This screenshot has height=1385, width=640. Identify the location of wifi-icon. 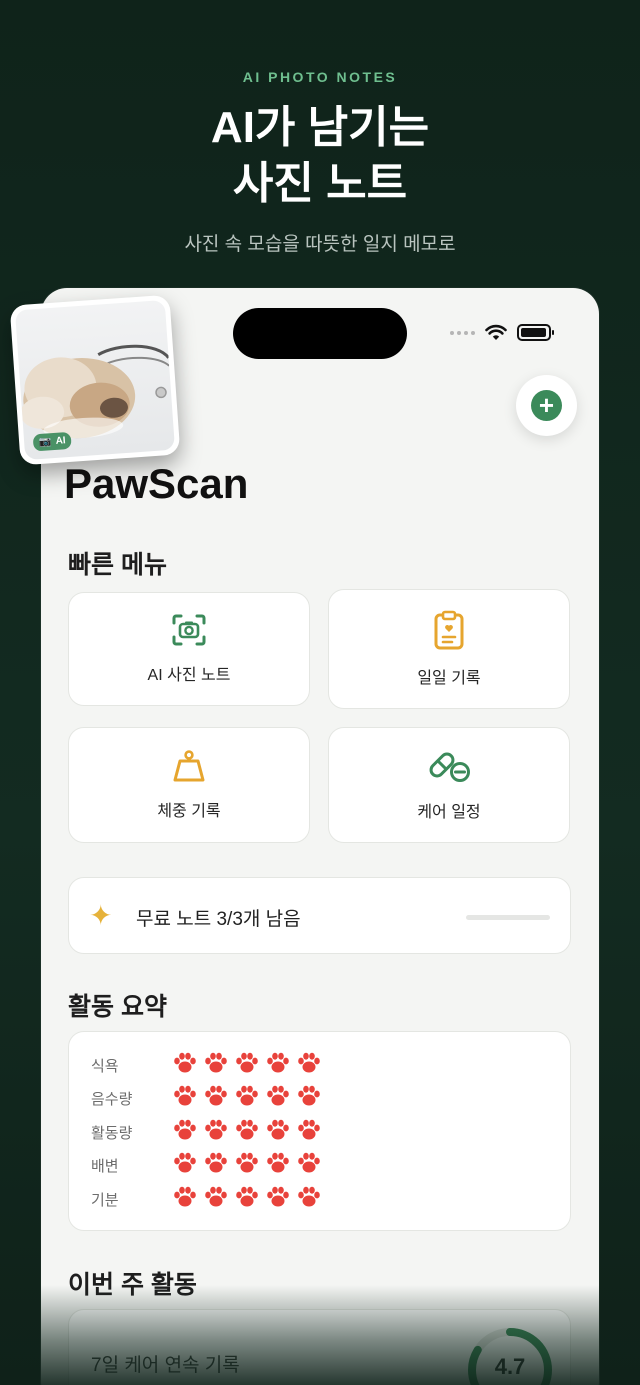
(496, 332).